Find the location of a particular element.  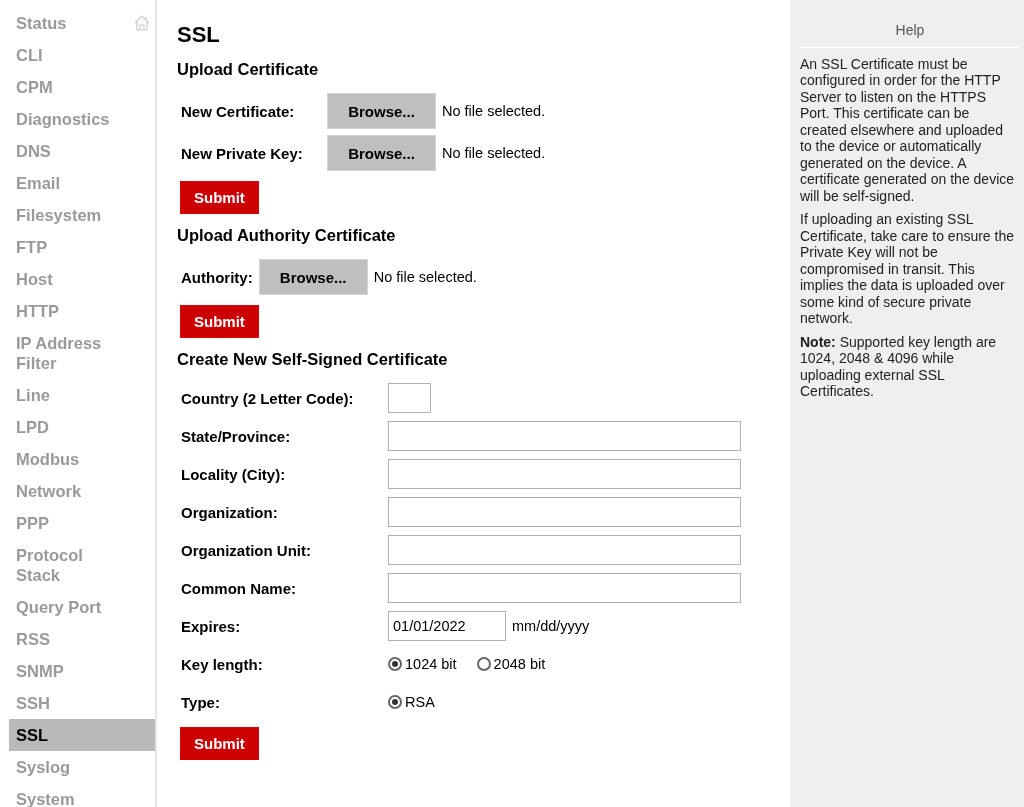

field-label: Organization: is located at coordinates (230, 512).